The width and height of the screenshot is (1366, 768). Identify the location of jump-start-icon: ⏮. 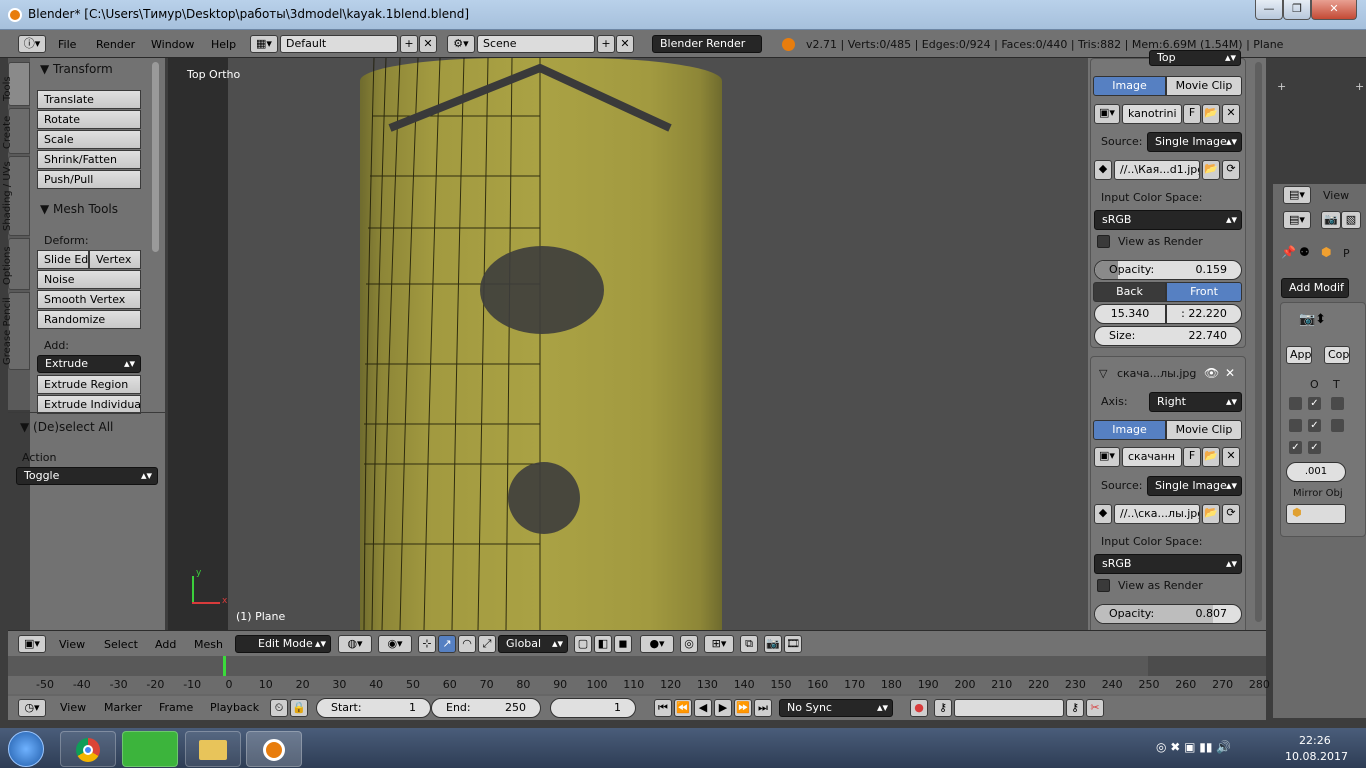
(663, 708).